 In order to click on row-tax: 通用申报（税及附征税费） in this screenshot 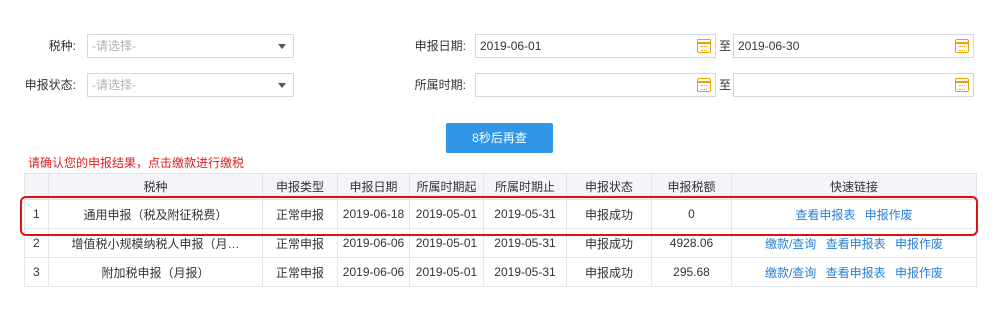, I will do `click(155, 214)`.